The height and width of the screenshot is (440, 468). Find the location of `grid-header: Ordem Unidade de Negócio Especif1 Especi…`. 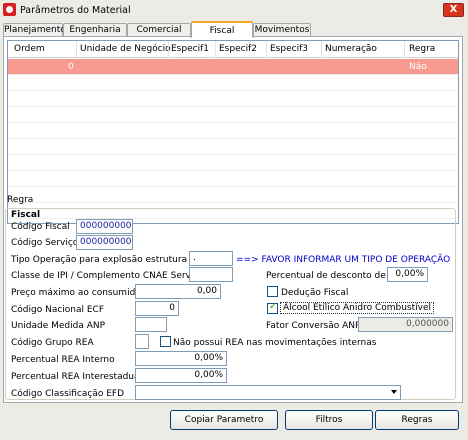

grid-header: Ordem Unidade de Negócio Especif1 Especi… is located at coordinates (233, 49).